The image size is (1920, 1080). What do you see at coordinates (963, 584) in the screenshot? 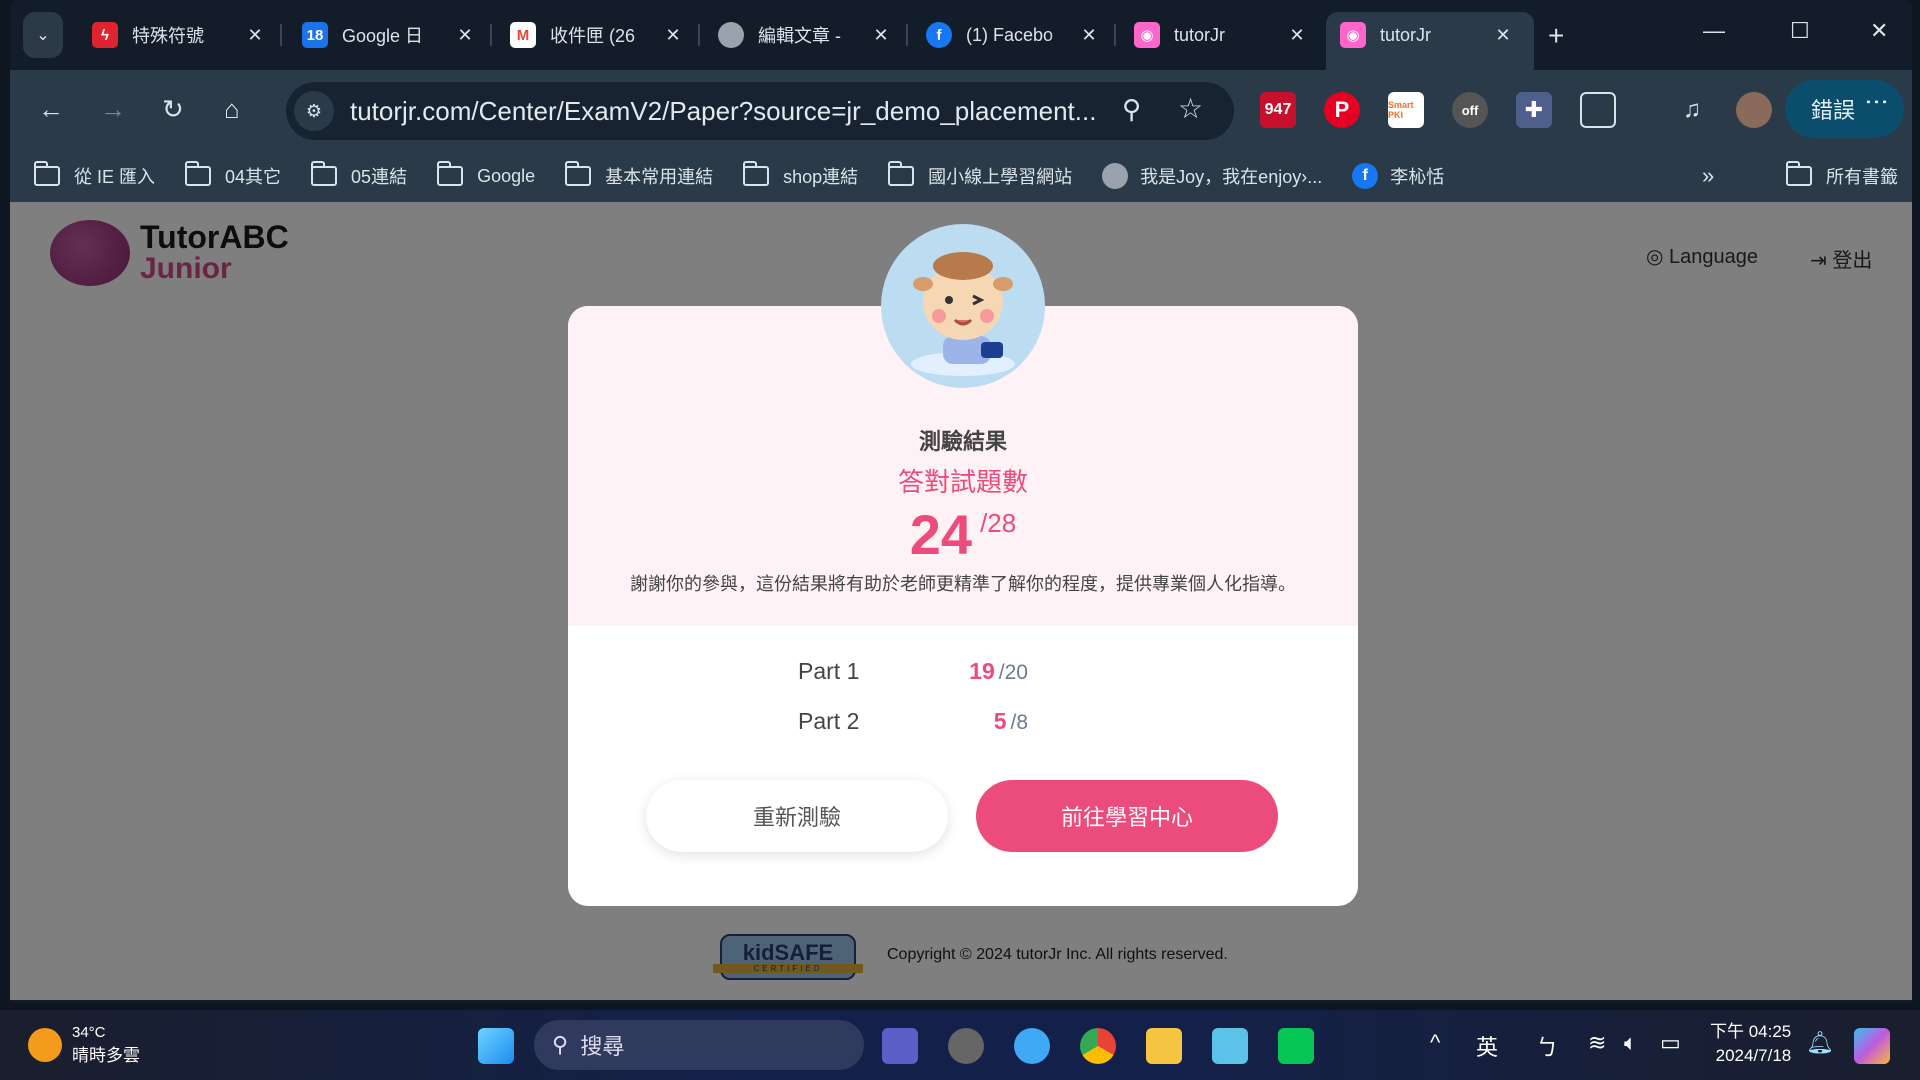
I see `result-description: 謝謝你的參與，這份結果將有助於老師更精準了解你的程度，提供專業個人化指導。` at bounding box center [963, 584].